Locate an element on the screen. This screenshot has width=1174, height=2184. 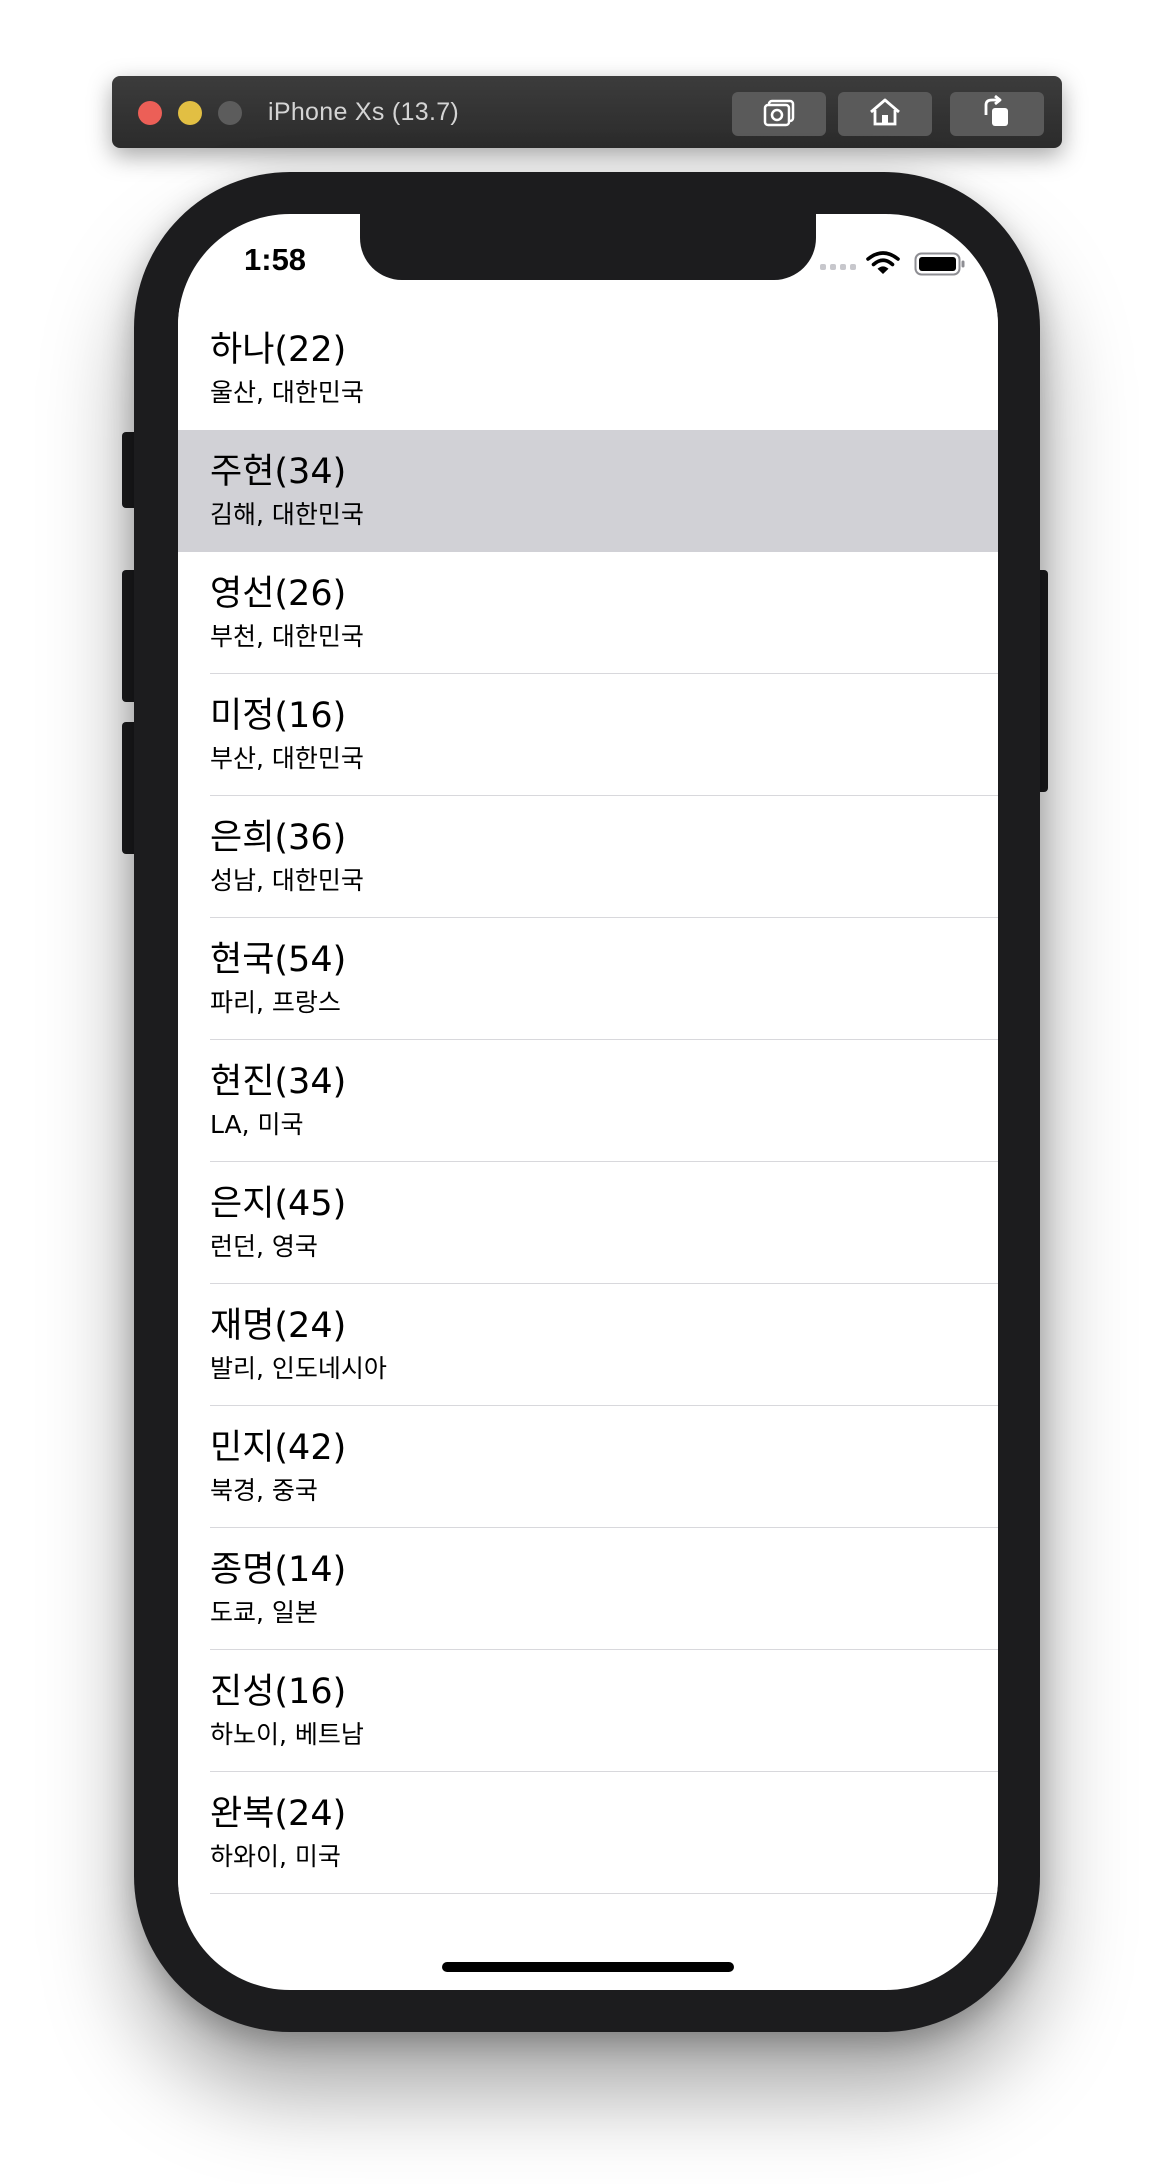
row-title: 종명(14) is located at coordinates (278, 1570).